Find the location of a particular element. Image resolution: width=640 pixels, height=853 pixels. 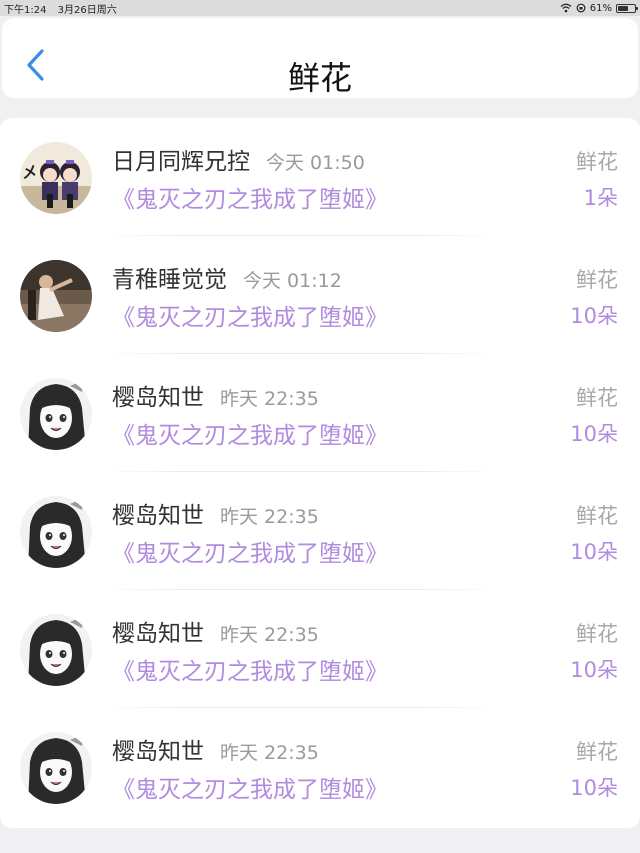

timestamp: 今天 01:50 is located at coordinates (315, 163).